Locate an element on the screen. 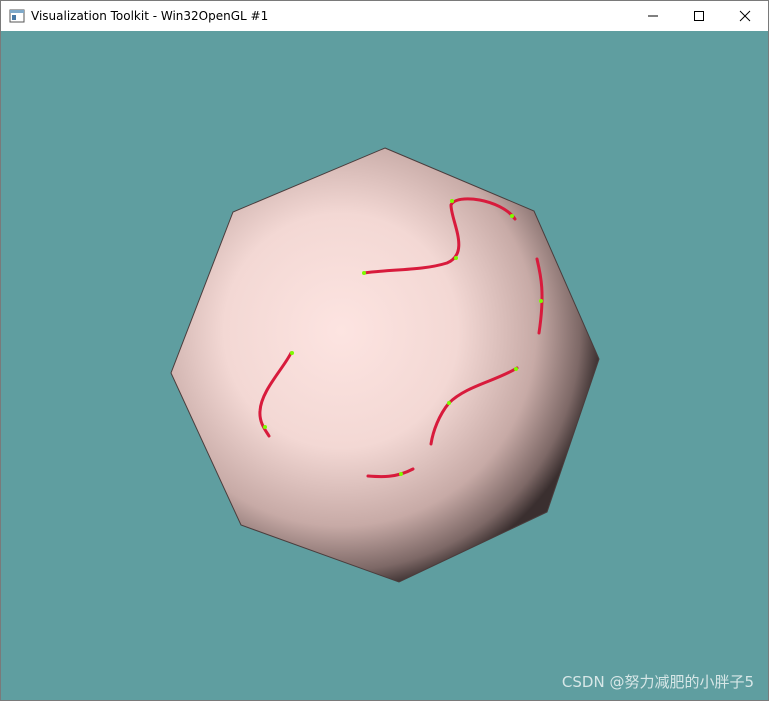 The width and height of the screenshot is (769, 701). vtk-window-icon is located at coordinates (17, 16).